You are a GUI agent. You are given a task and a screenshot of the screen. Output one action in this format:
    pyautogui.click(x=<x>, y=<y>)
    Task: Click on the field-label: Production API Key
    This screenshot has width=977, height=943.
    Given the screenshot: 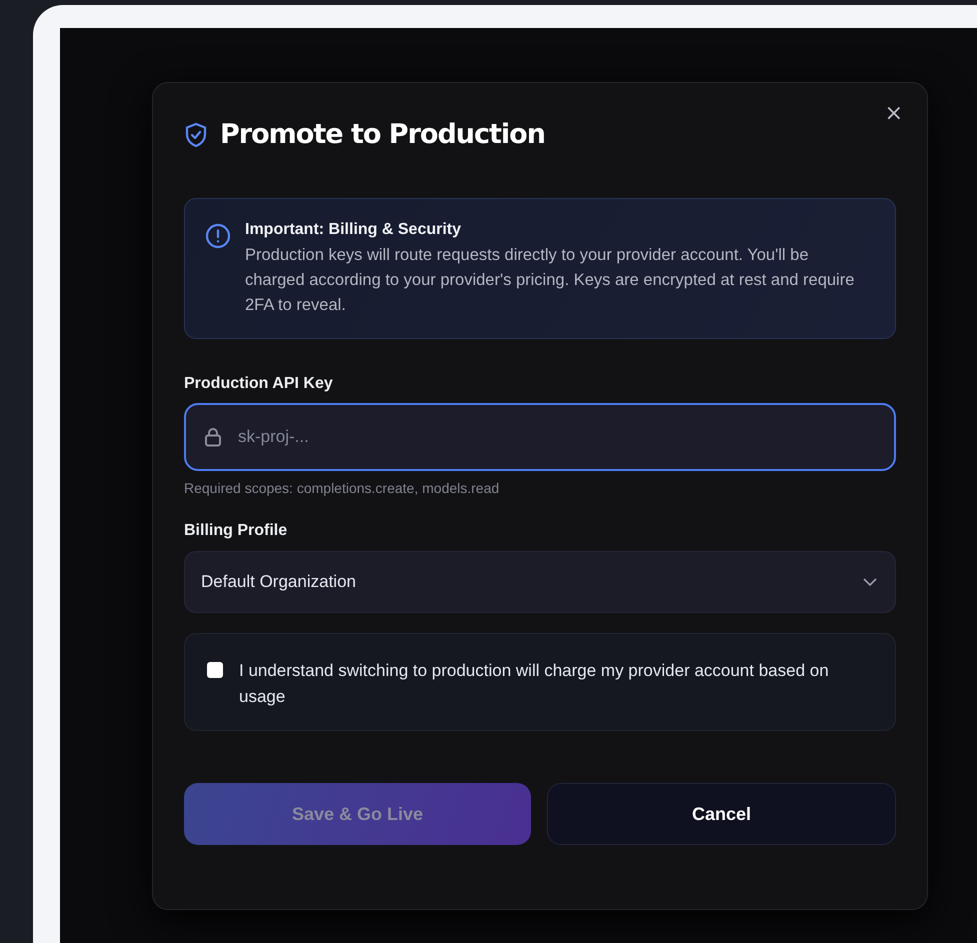 What is the action you would take?
    pyautogui.click(x=259, y=384)
    